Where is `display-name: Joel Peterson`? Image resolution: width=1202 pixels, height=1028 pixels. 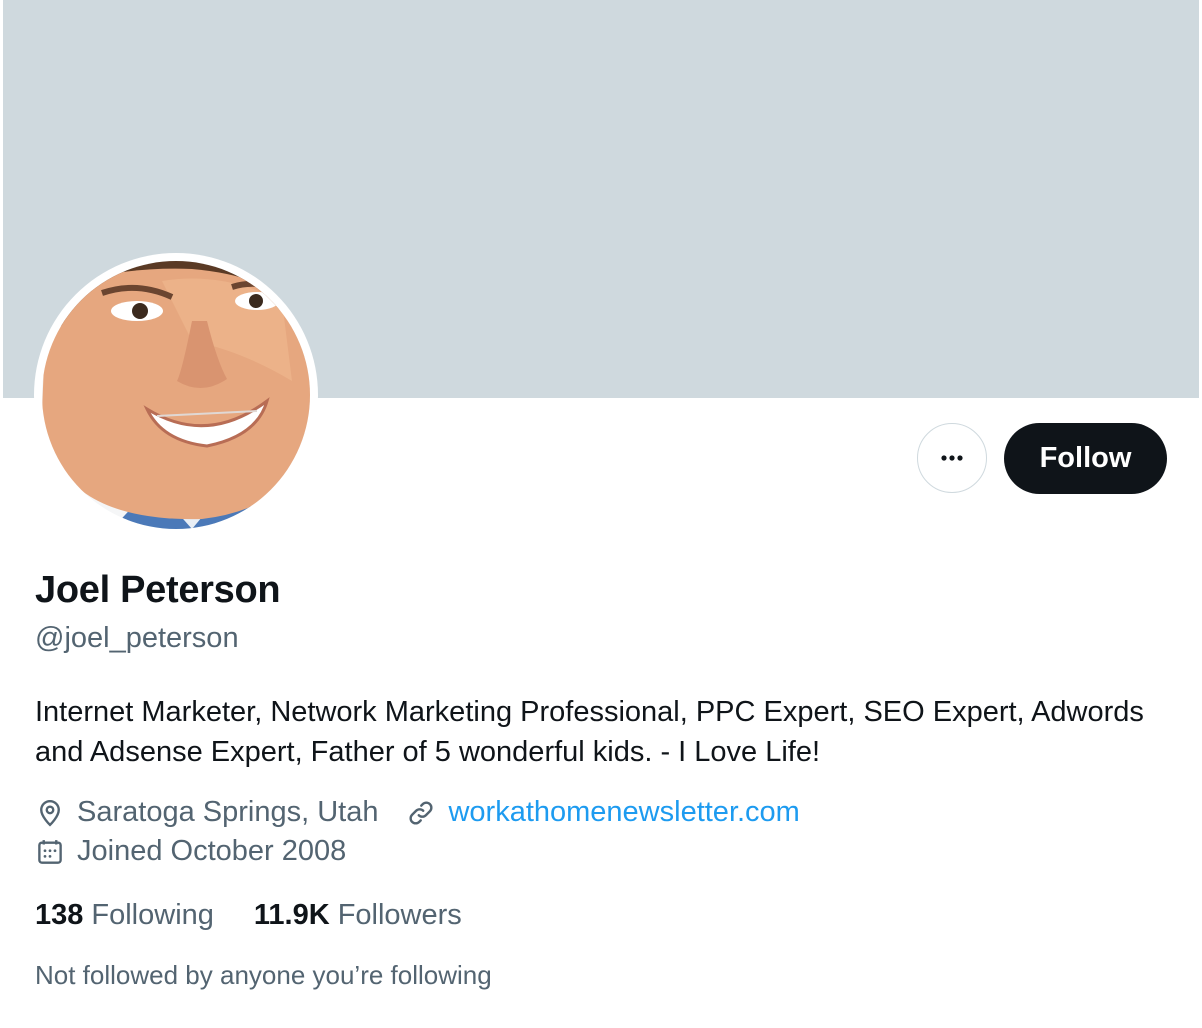
display-name: Joel Peterson is located at coordinates (158, 590).